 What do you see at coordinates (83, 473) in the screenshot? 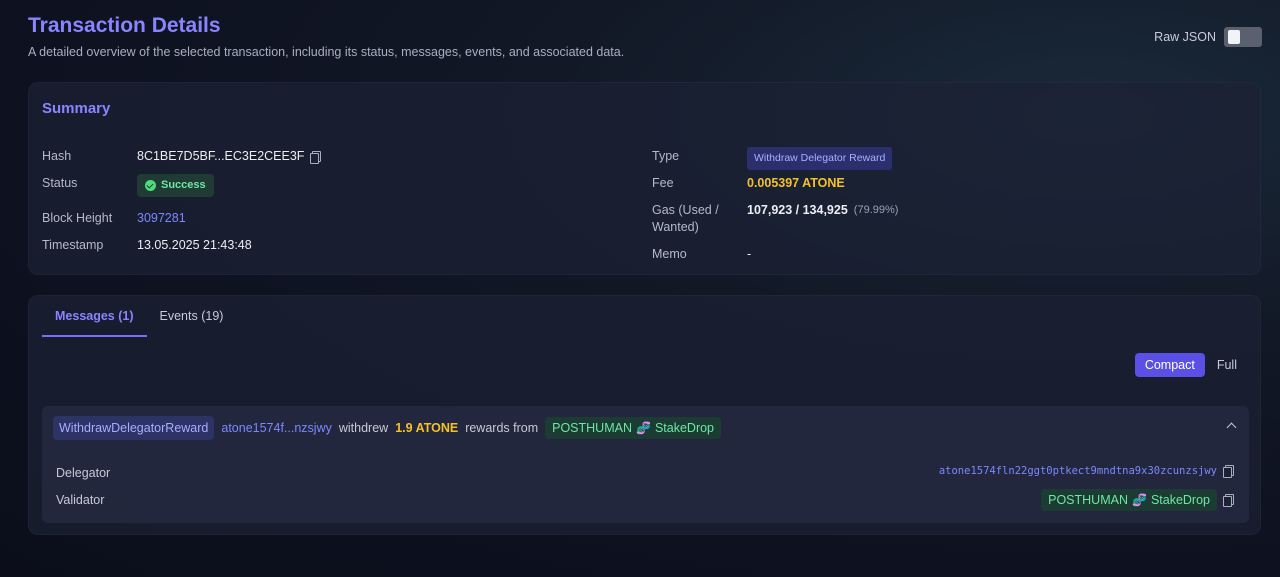
I see `delegator-label: Delegator` at bounding box center [83, 473].